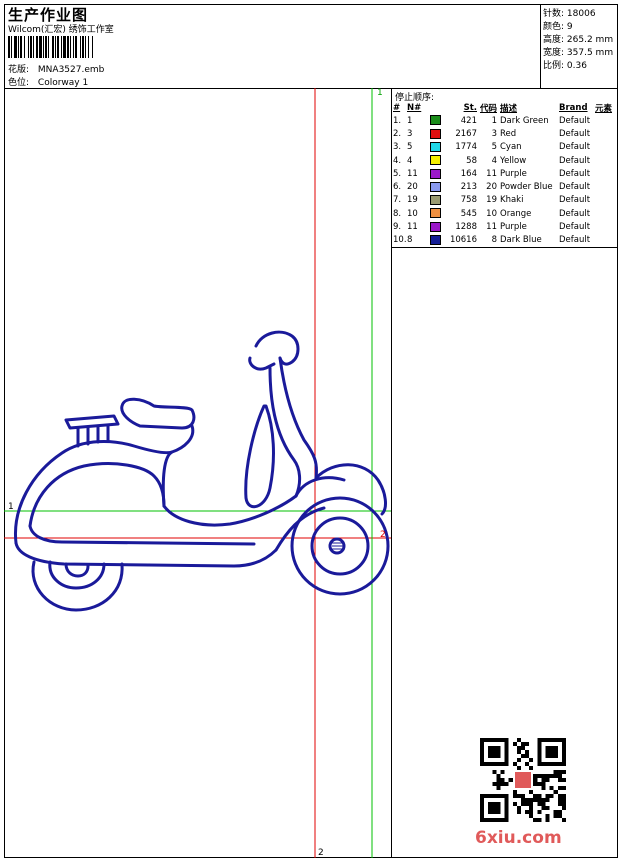  Describe the element at coordinates (383, 535) in the screenshot. I see `guide-label-right: 2` at that location.